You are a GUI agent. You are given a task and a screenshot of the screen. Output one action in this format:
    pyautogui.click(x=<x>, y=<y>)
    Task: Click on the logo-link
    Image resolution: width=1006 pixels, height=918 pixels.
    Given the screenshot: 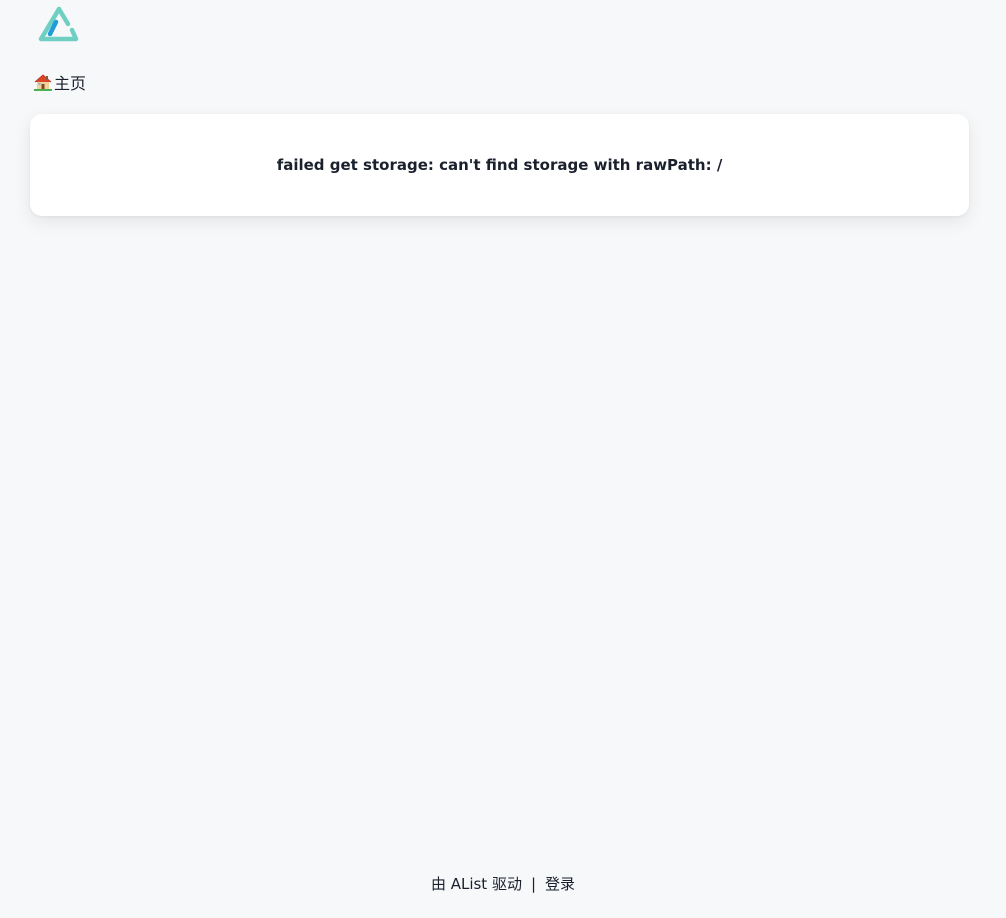 What is the action you would take?
    pyautogui.click(x=59, y=24)
    